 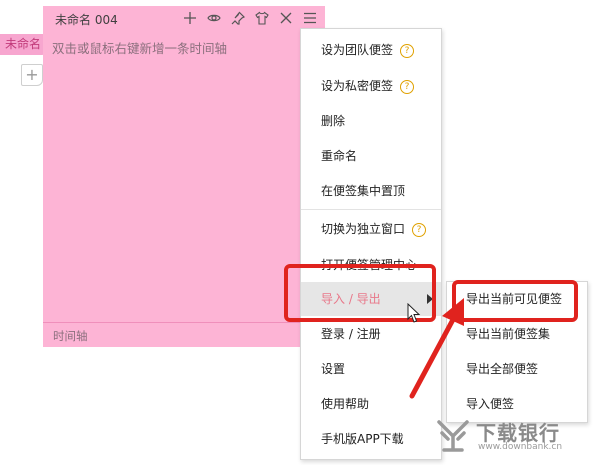 I want to click on mouse-cursor-icon, so click(x=414, y=313).